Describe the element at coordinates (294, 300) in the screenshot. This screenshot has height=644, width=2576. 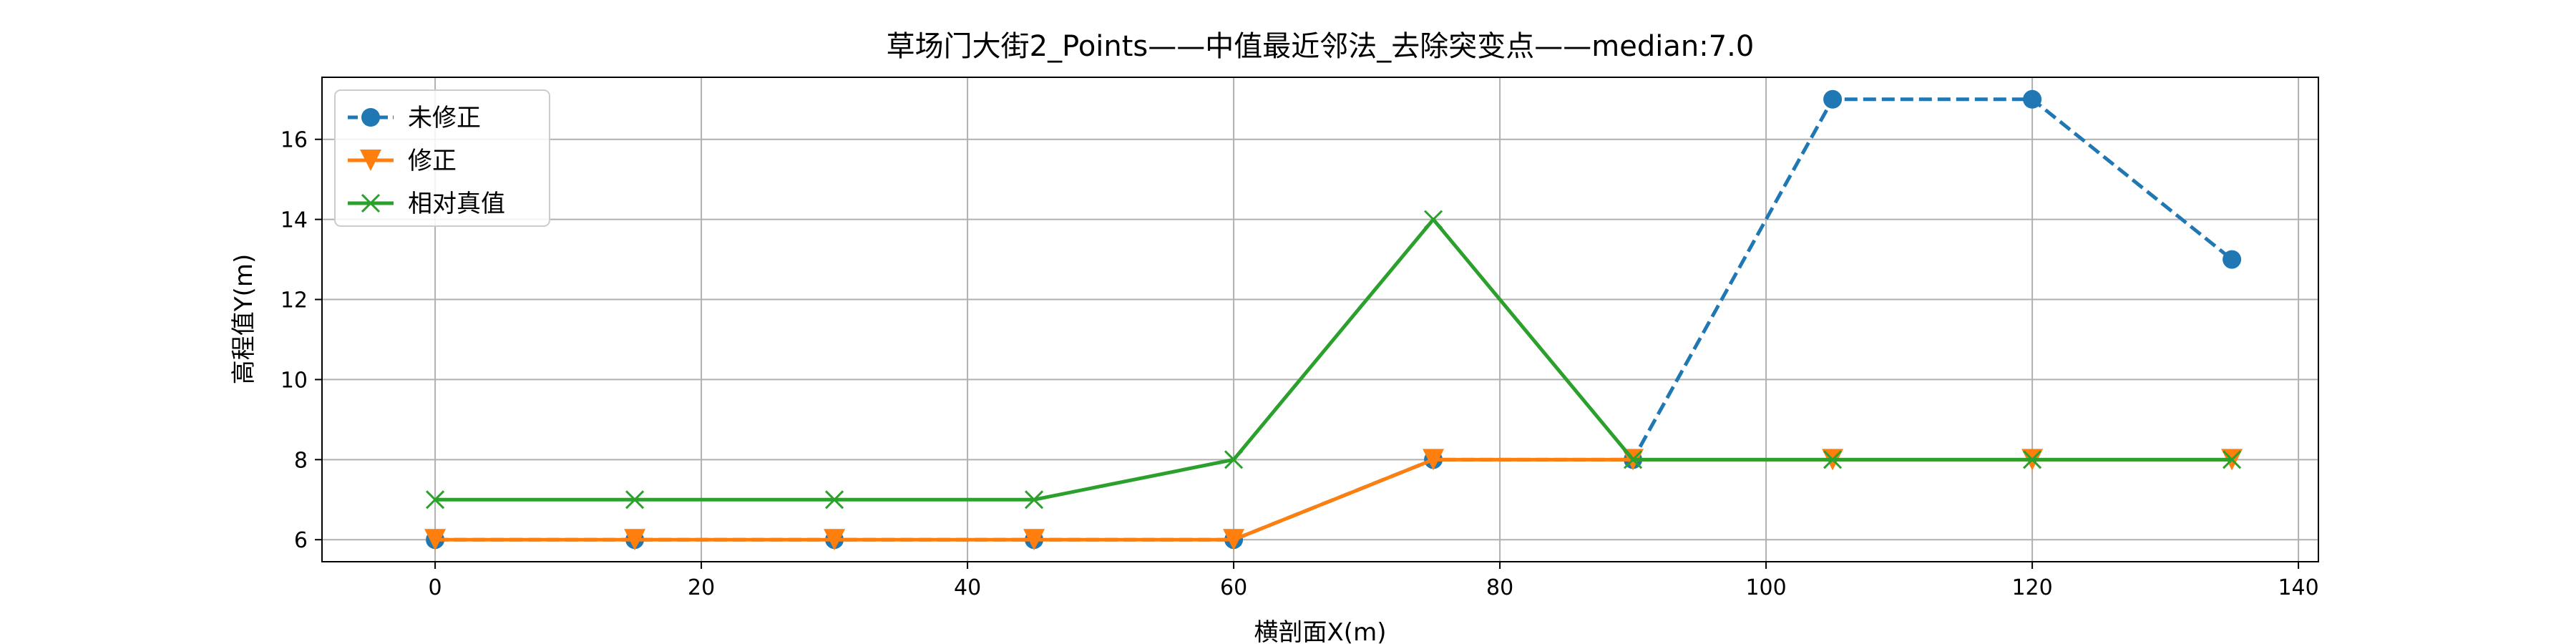
I see `y-tick-label: 12` at that location.